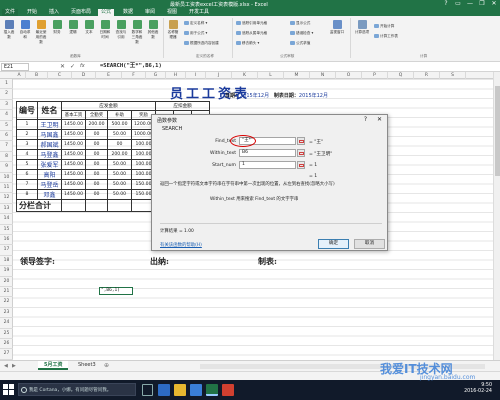 Image resolution: width=500 pixels, height=400 pixels. I want to click on column-header: K, so click(245, 75).